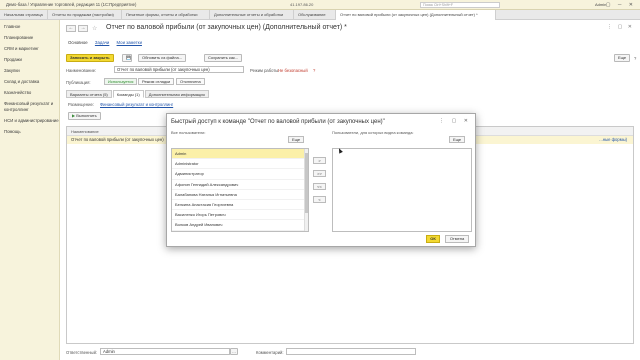 Image resolution: width=640 pixels, height=360 pixels. Describe the element at coordinates (296, 139) in the screenshot. I see `all-users-more-button: Еще` at that location.